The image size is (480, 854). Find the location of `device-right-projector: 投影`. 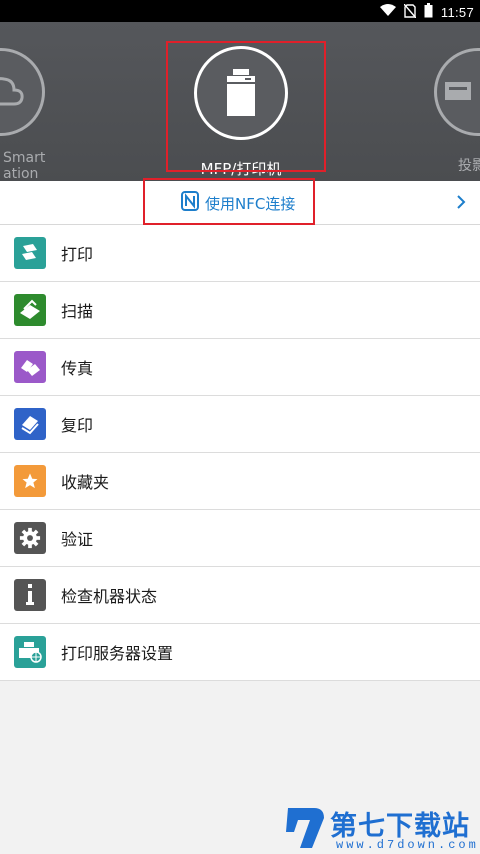

device-right-projector: 投影 is located at coordinates (457, 111).